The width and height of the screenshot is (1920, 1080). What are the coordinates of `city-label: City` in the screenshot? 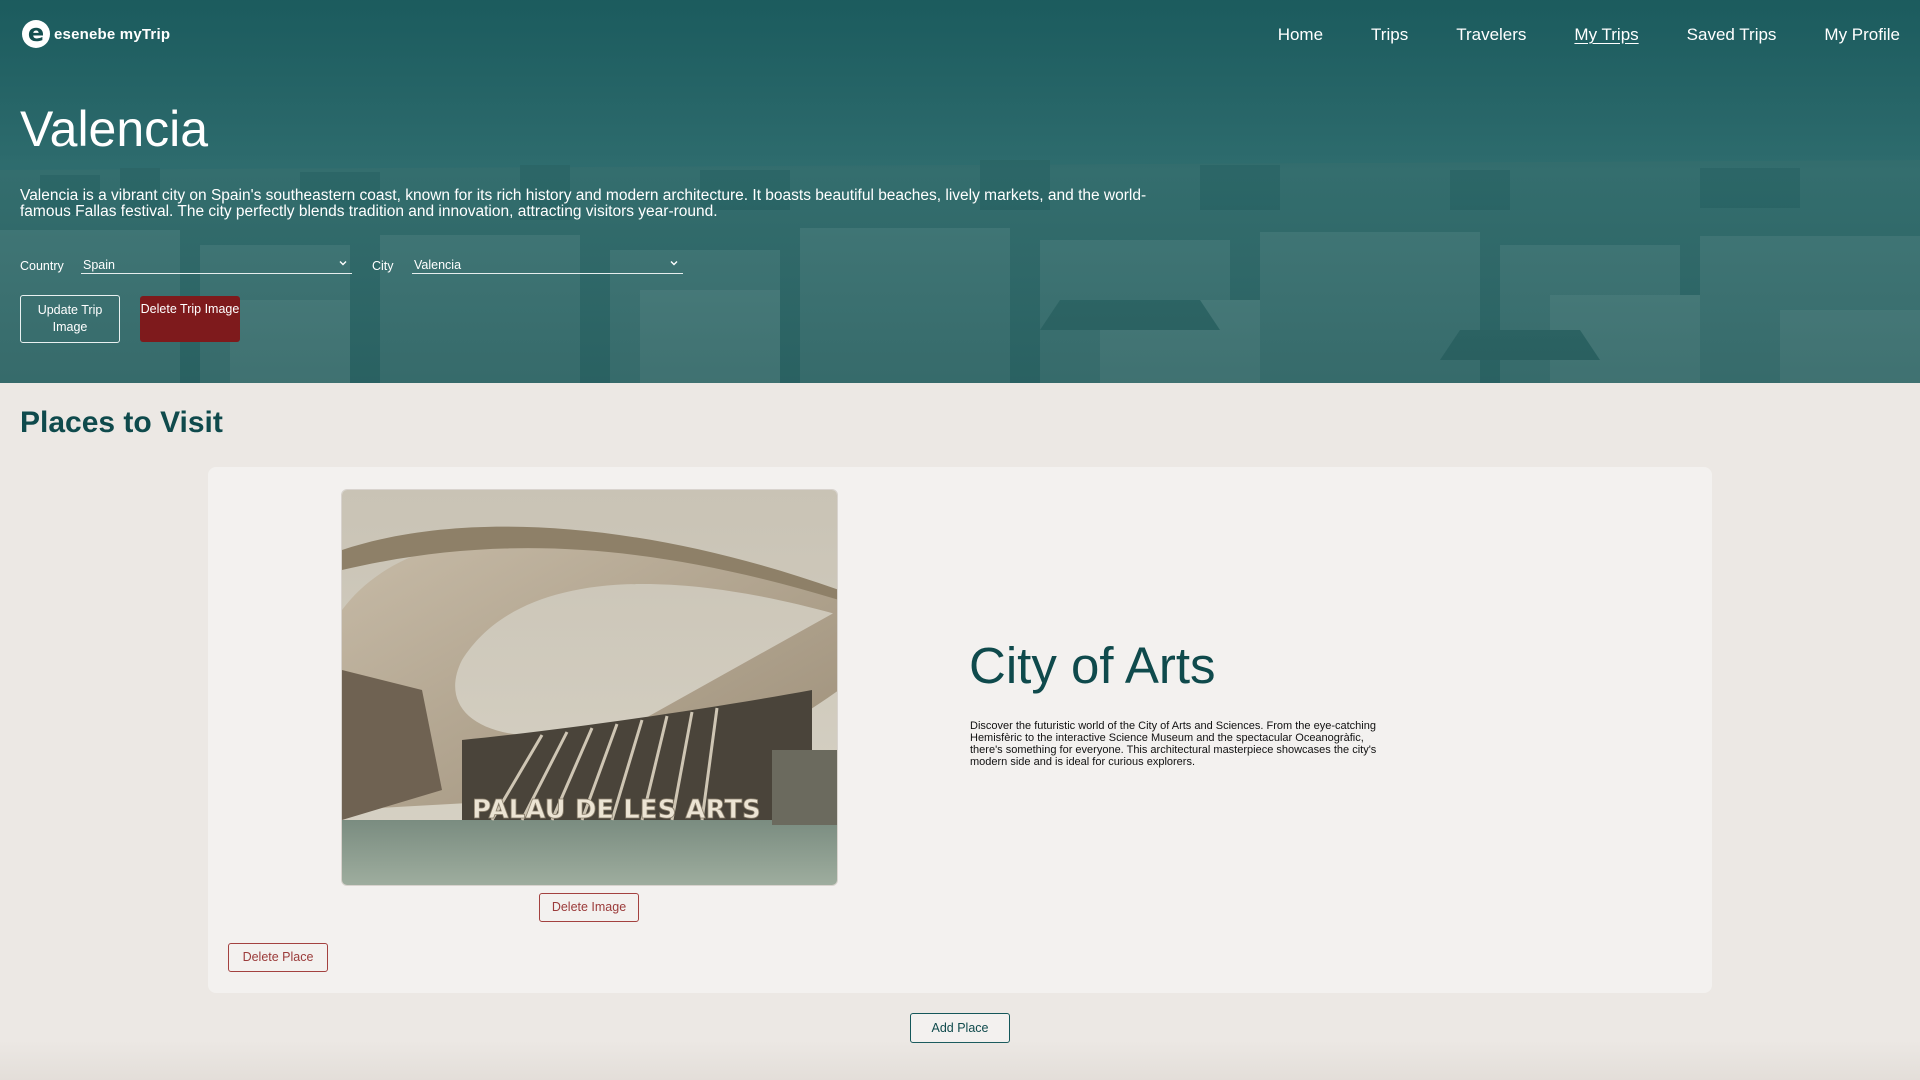 It's located at (383, 266).